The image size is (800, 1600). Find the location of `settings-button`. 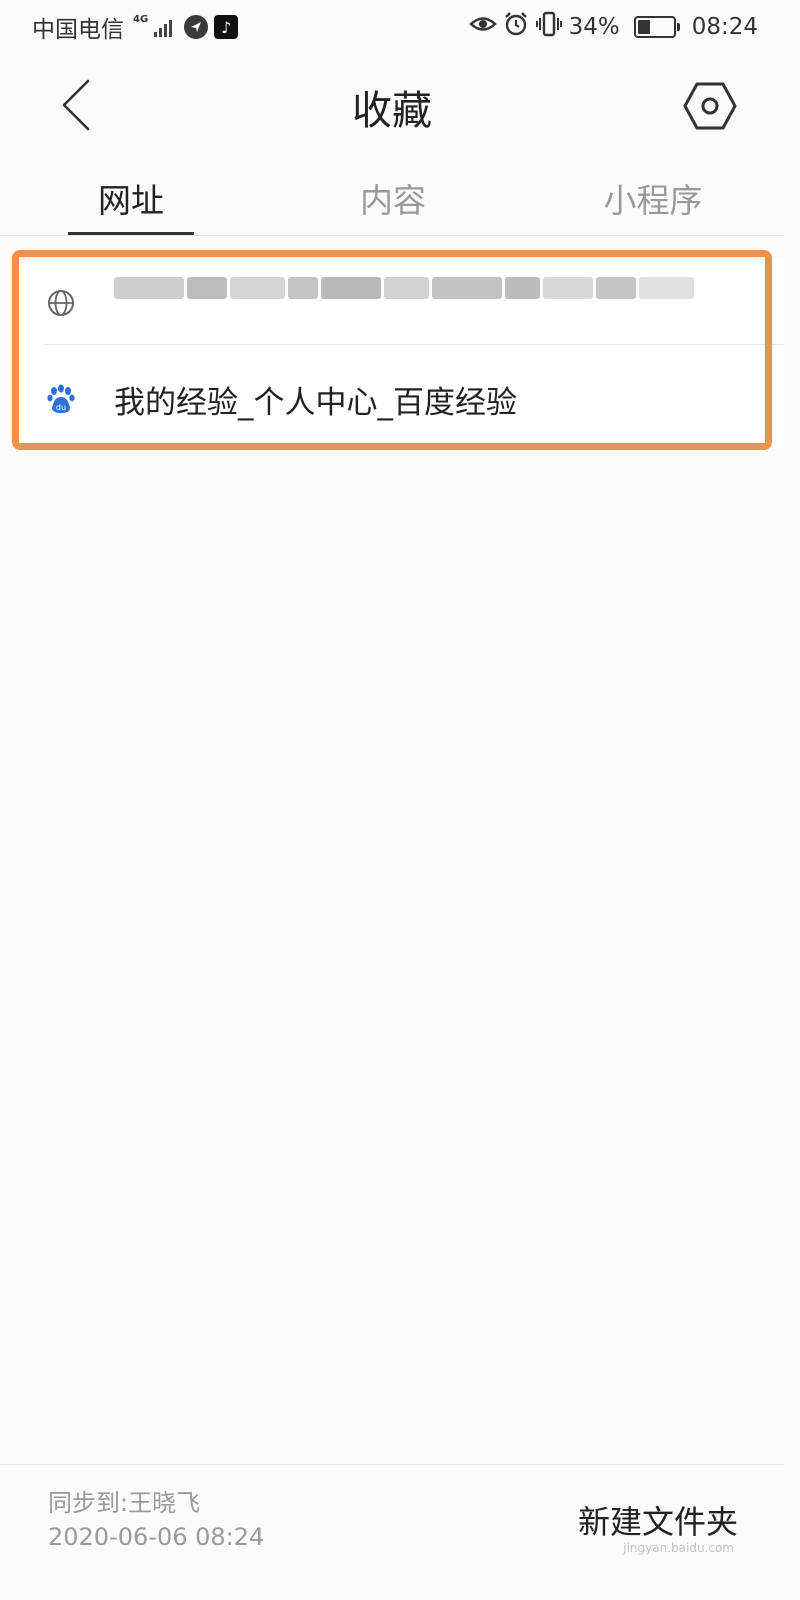

settings-button is located at coordinates (710, 106).